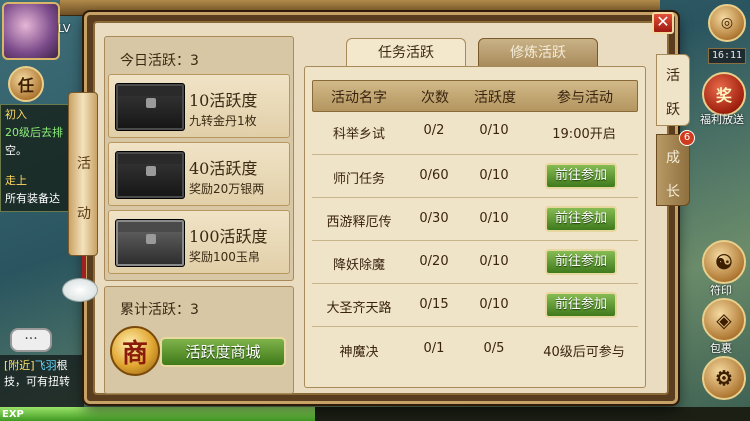 The height and width of the screenshot is (421, 750). Describe the element at coordinates (724, 94) in the screenshot. I see `welfare-icon: 奖` at that location.